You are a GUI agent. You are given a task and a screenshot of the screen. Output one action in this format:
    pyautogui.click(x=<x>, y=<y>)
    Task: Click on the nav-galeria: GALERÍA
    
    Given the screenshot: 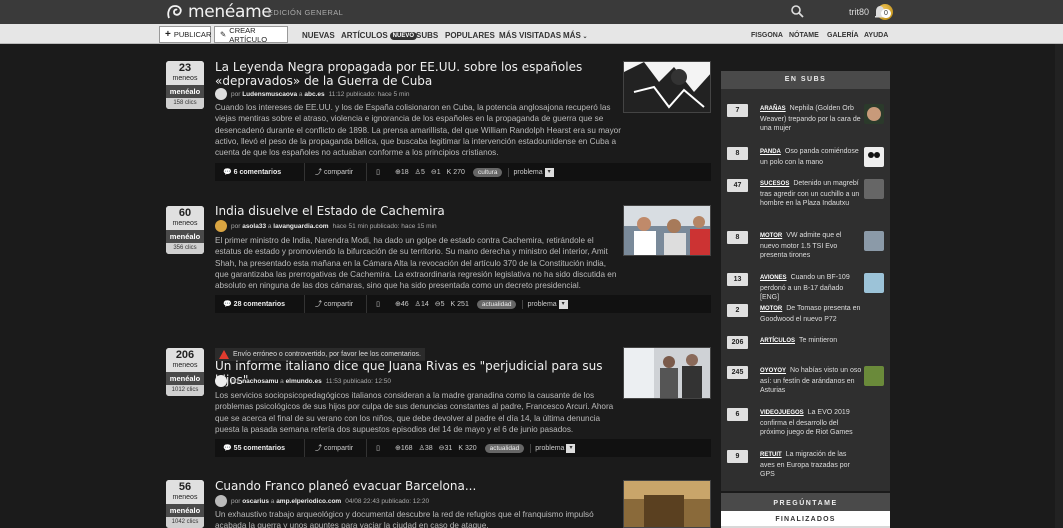 What is the action you would take?
    pyautogui.click(x=843, y=35)
    